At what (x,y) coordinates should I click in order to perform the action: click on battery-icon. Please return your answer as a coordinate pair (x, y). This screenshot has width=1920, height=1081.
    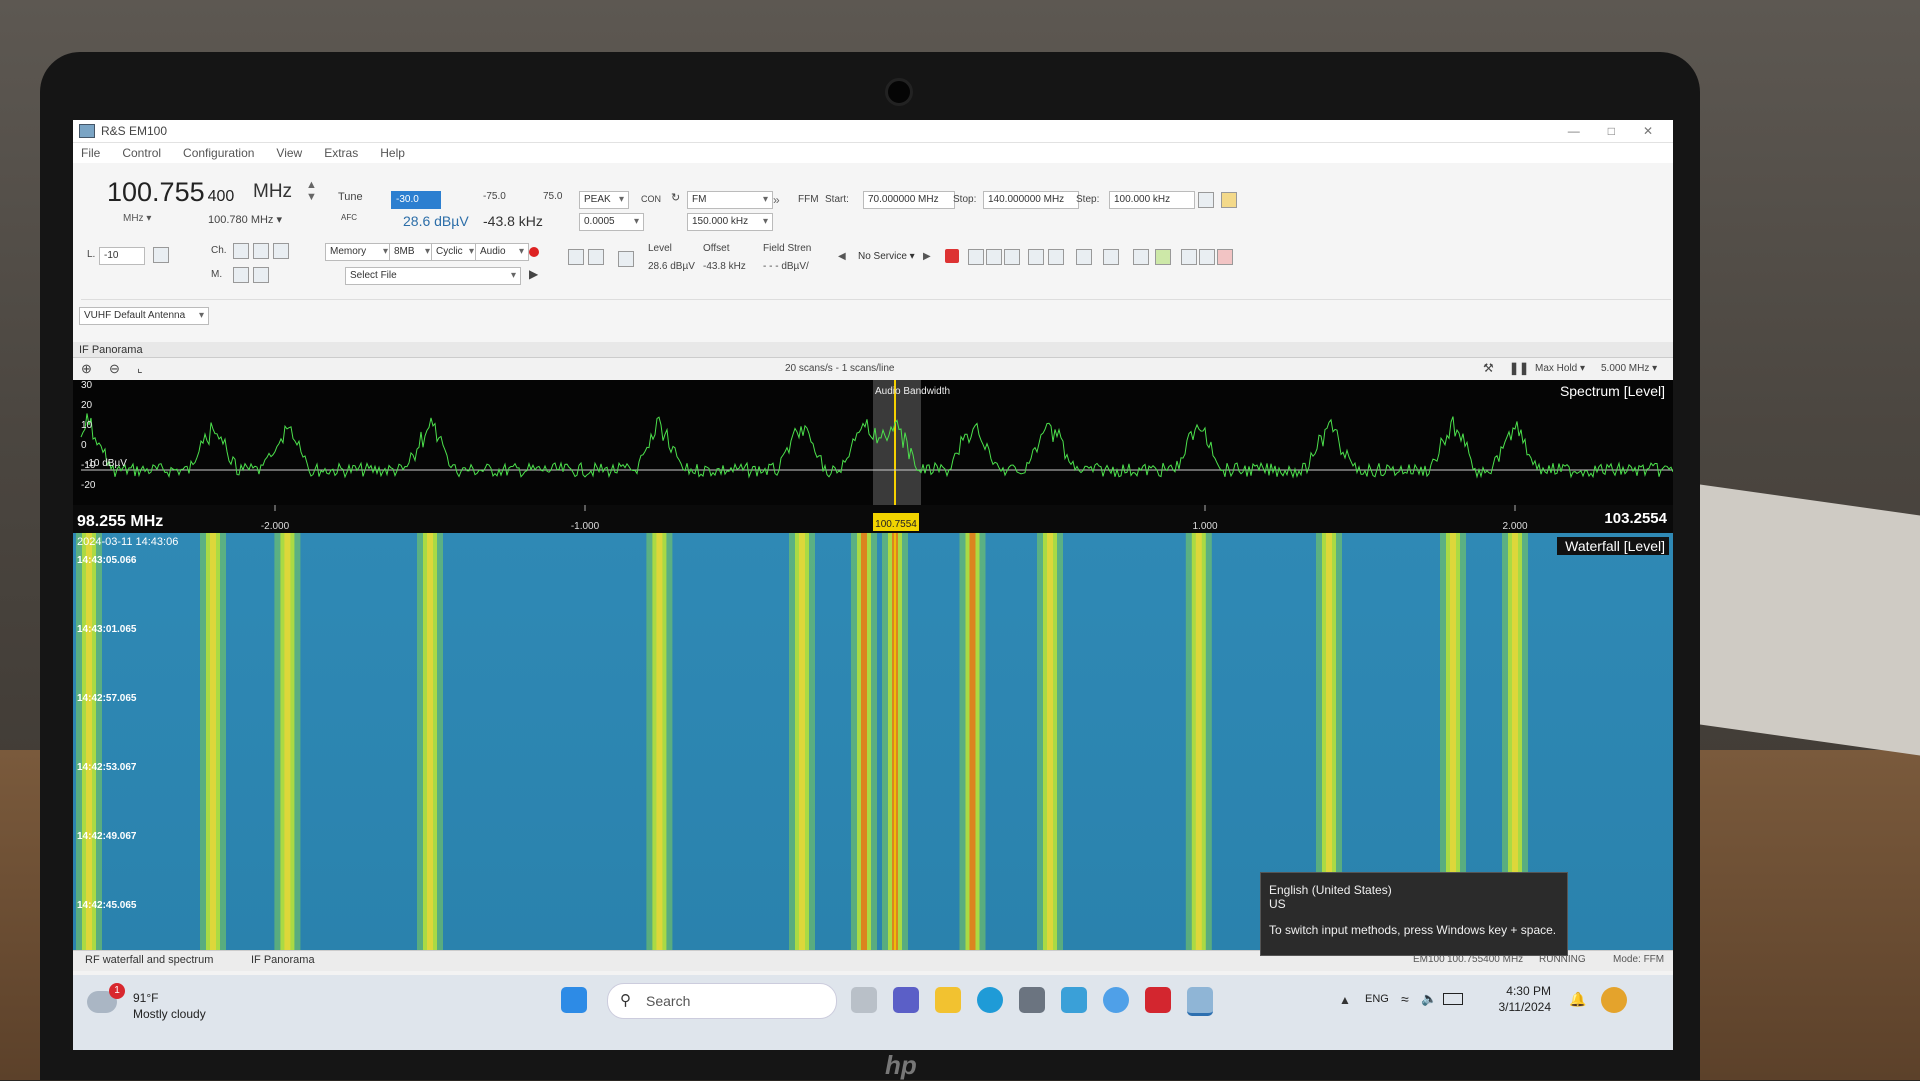
    Looking at the image, I should click on (1453, 999).